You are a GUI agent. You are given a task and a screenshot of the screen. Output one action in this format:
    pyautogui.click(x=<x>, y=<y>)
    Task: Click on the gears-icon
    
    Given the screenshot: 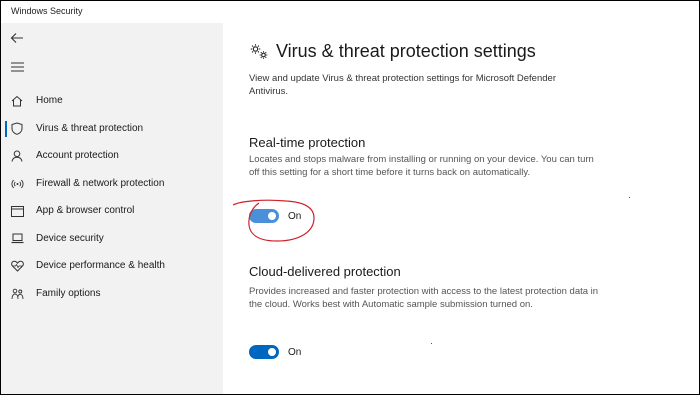 What is the action you would take?
    pyautogui.click(x=259, y=51)
    